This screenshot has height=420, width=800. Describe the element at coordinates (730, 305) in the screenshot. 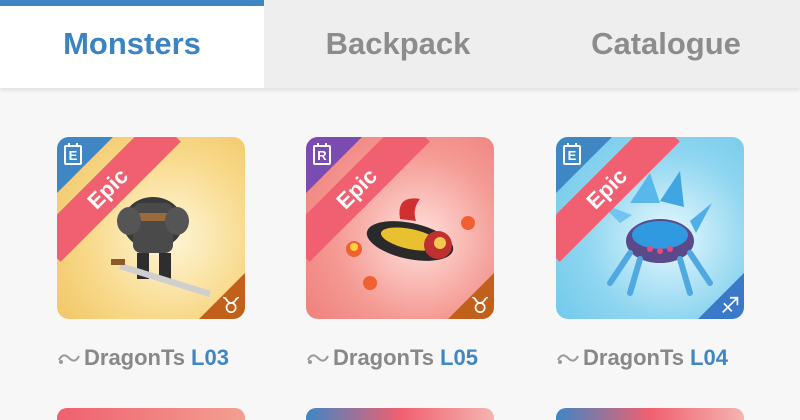

I see `sagittarius-icon: ♐` at that location.